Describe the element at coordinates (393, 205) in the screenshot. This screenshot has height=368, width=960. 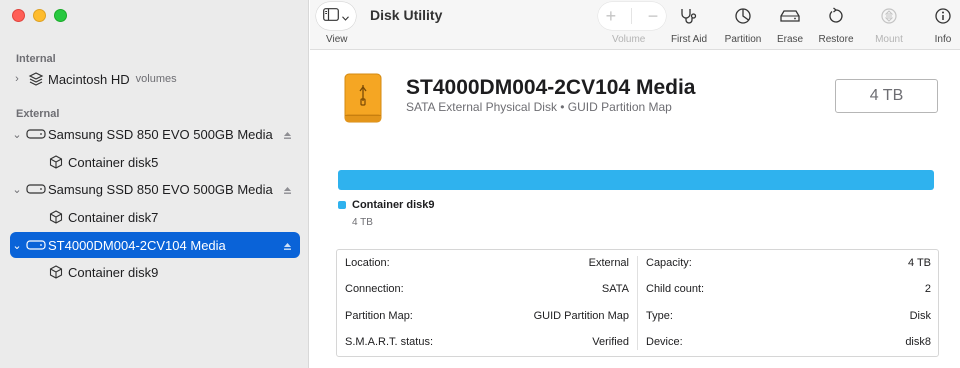
I see `legend-name: Container disk9` at that location.